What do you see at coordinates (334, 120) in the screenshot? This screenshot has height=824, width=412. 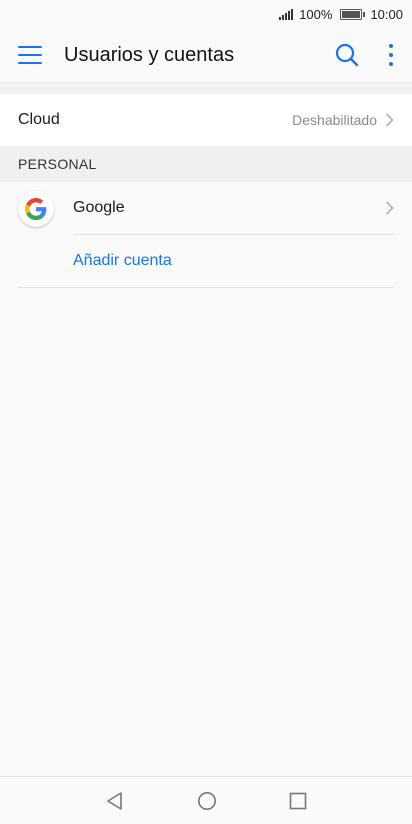 I see `cloud-status: Deshabilitado` at bounding box center [334, 120].